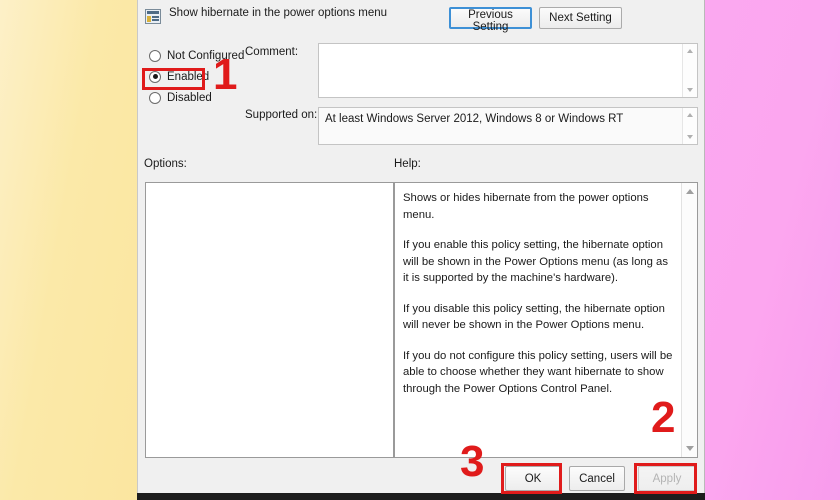 Image resolution: width=840 pixels, height=500 pixels. Describe the element at coordinates (689, 320) in the screenshot. I see `help-pane-scrollbar` at that location.